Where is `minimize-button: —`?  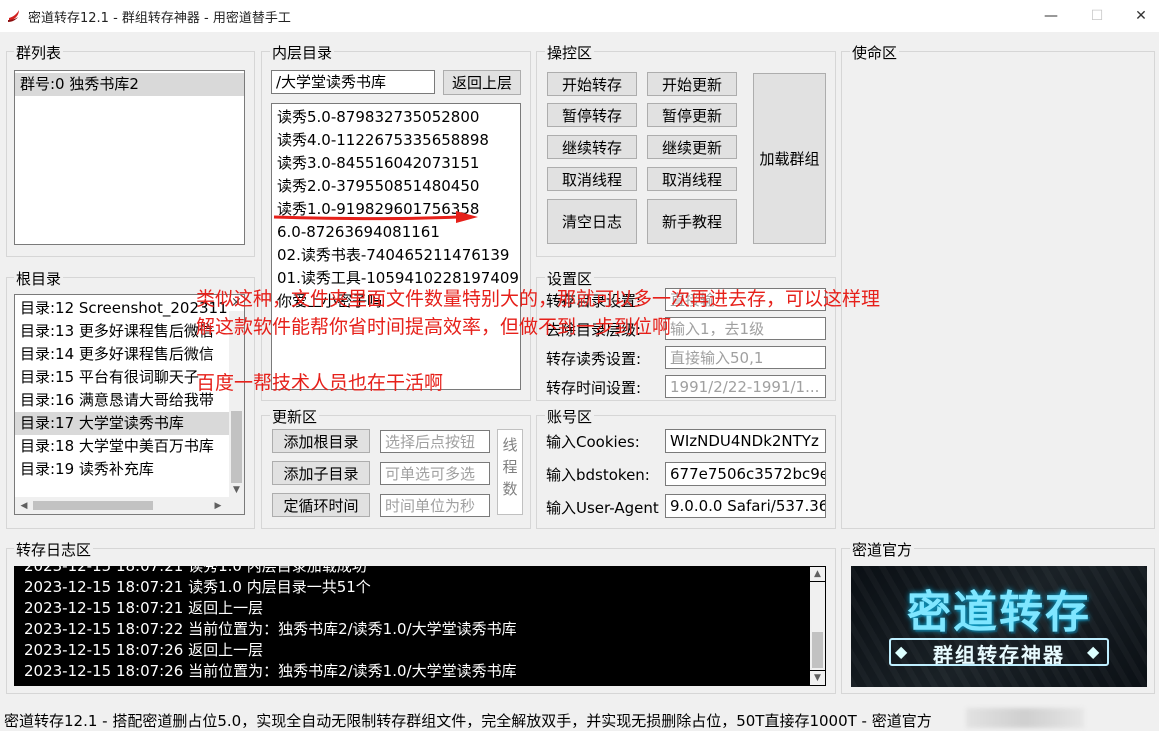 minimize-button: — is located at coordinates (1051, 16).